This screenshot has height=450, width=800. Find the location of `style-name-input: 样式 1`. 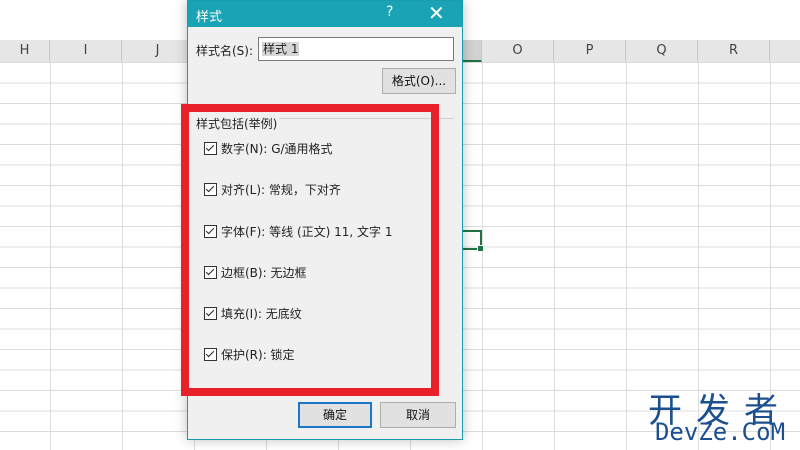

style-name-input: 样式 1 is located at coordinates (356, 49).